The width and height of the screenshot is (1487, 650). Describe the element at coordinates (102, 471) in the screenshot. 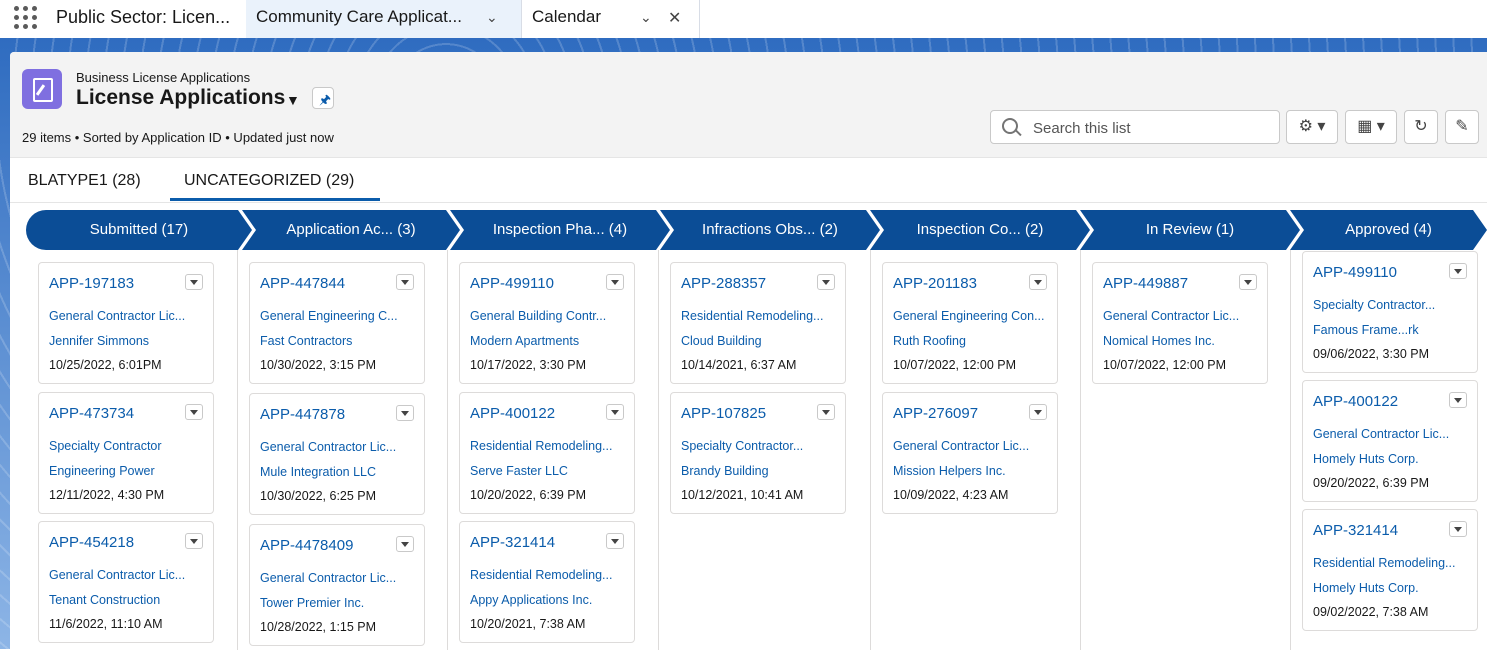

I see `card-account-link: Engineering Power` at that location.